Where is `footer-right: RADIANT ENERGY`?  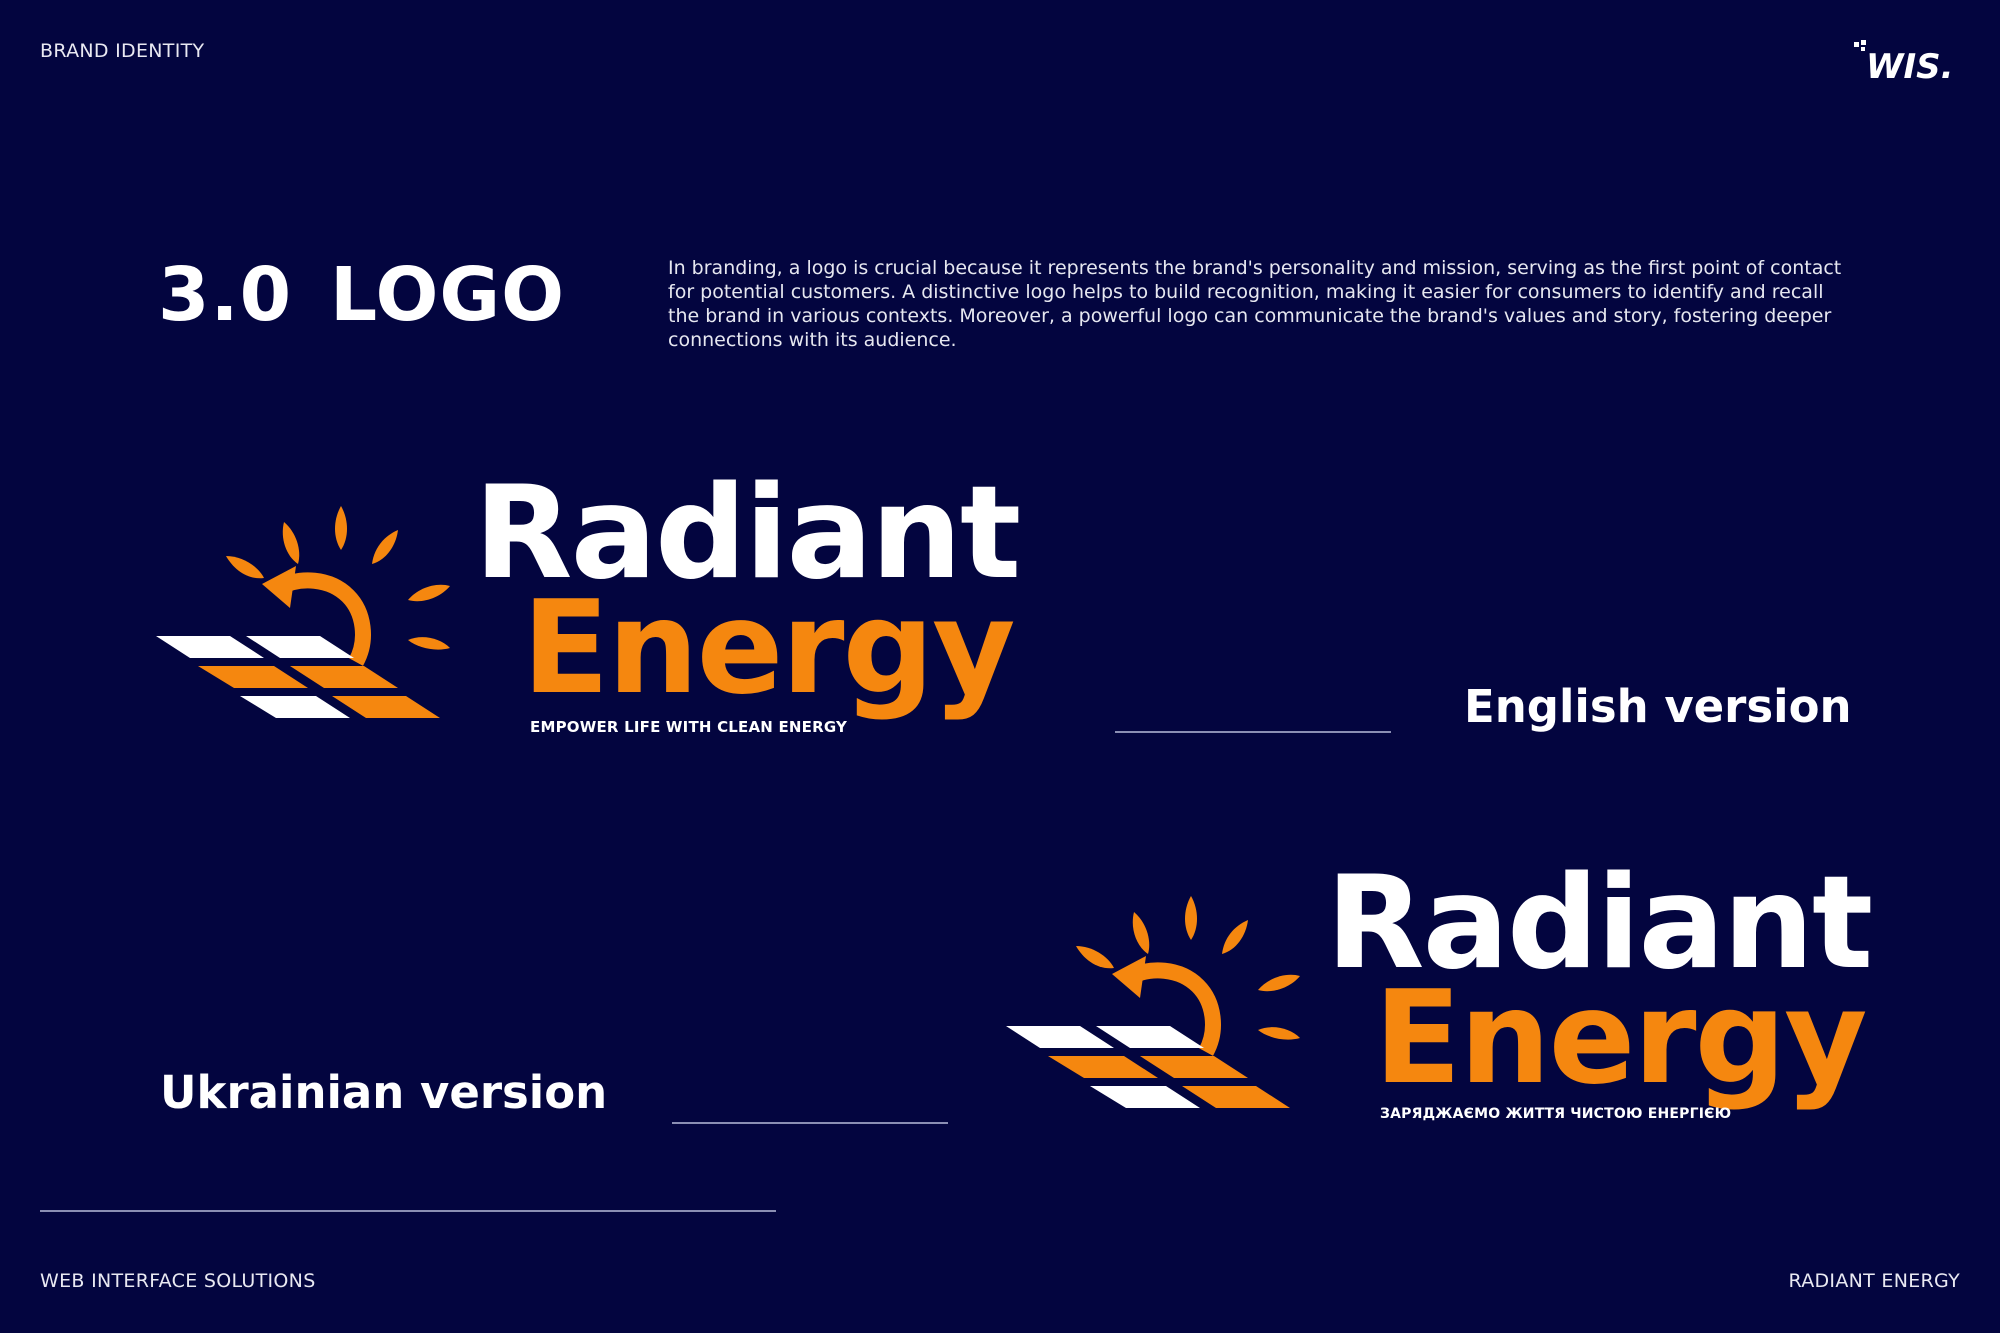
footer-right: RADIANT ENERGY is located at coordinates (1874, 1281).